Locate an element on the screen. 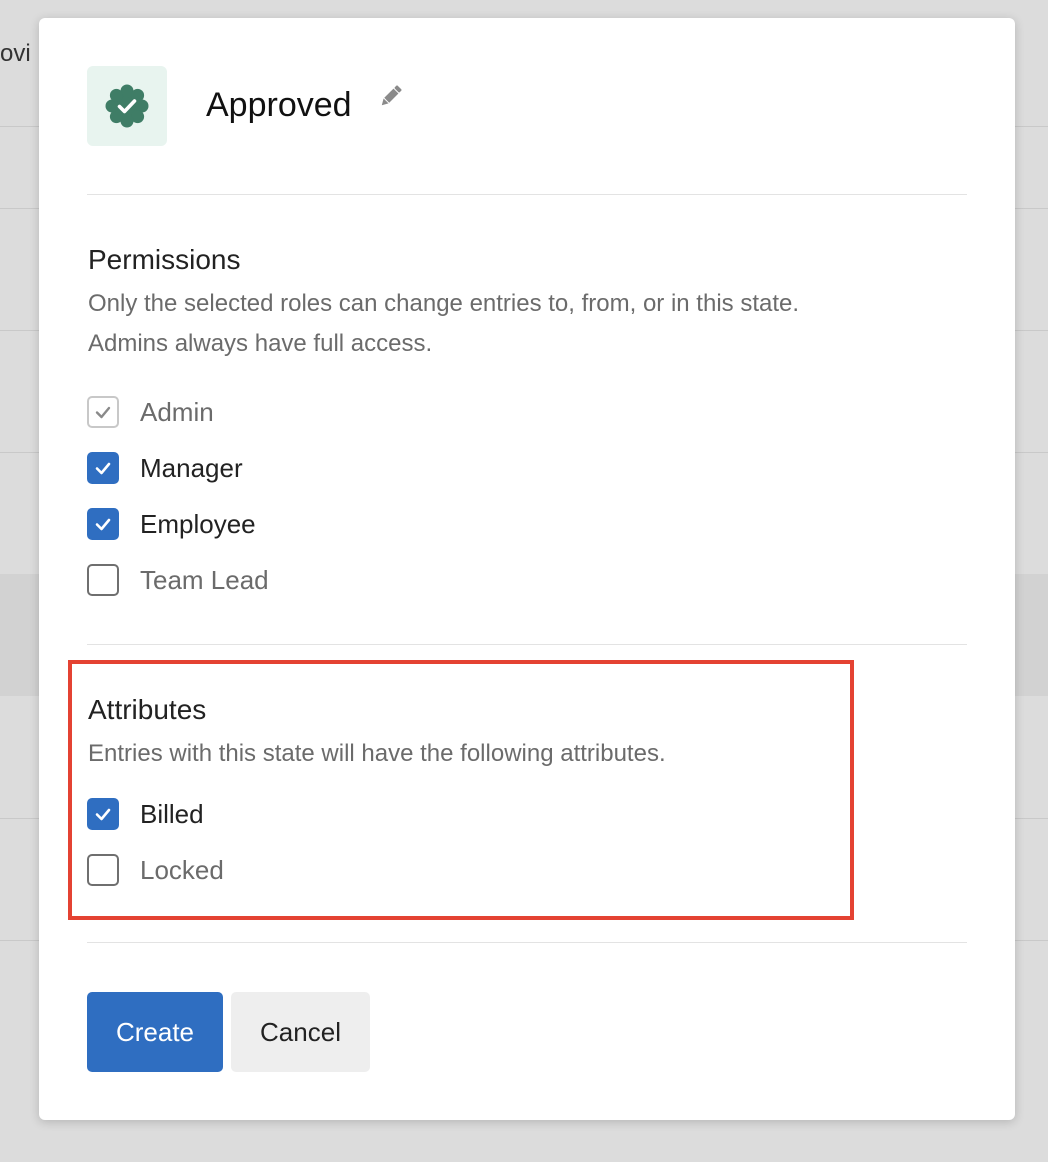 The width and height of the screenshot is (1048, 1162). verified-badge-icon is located at coordinates (127, 106).